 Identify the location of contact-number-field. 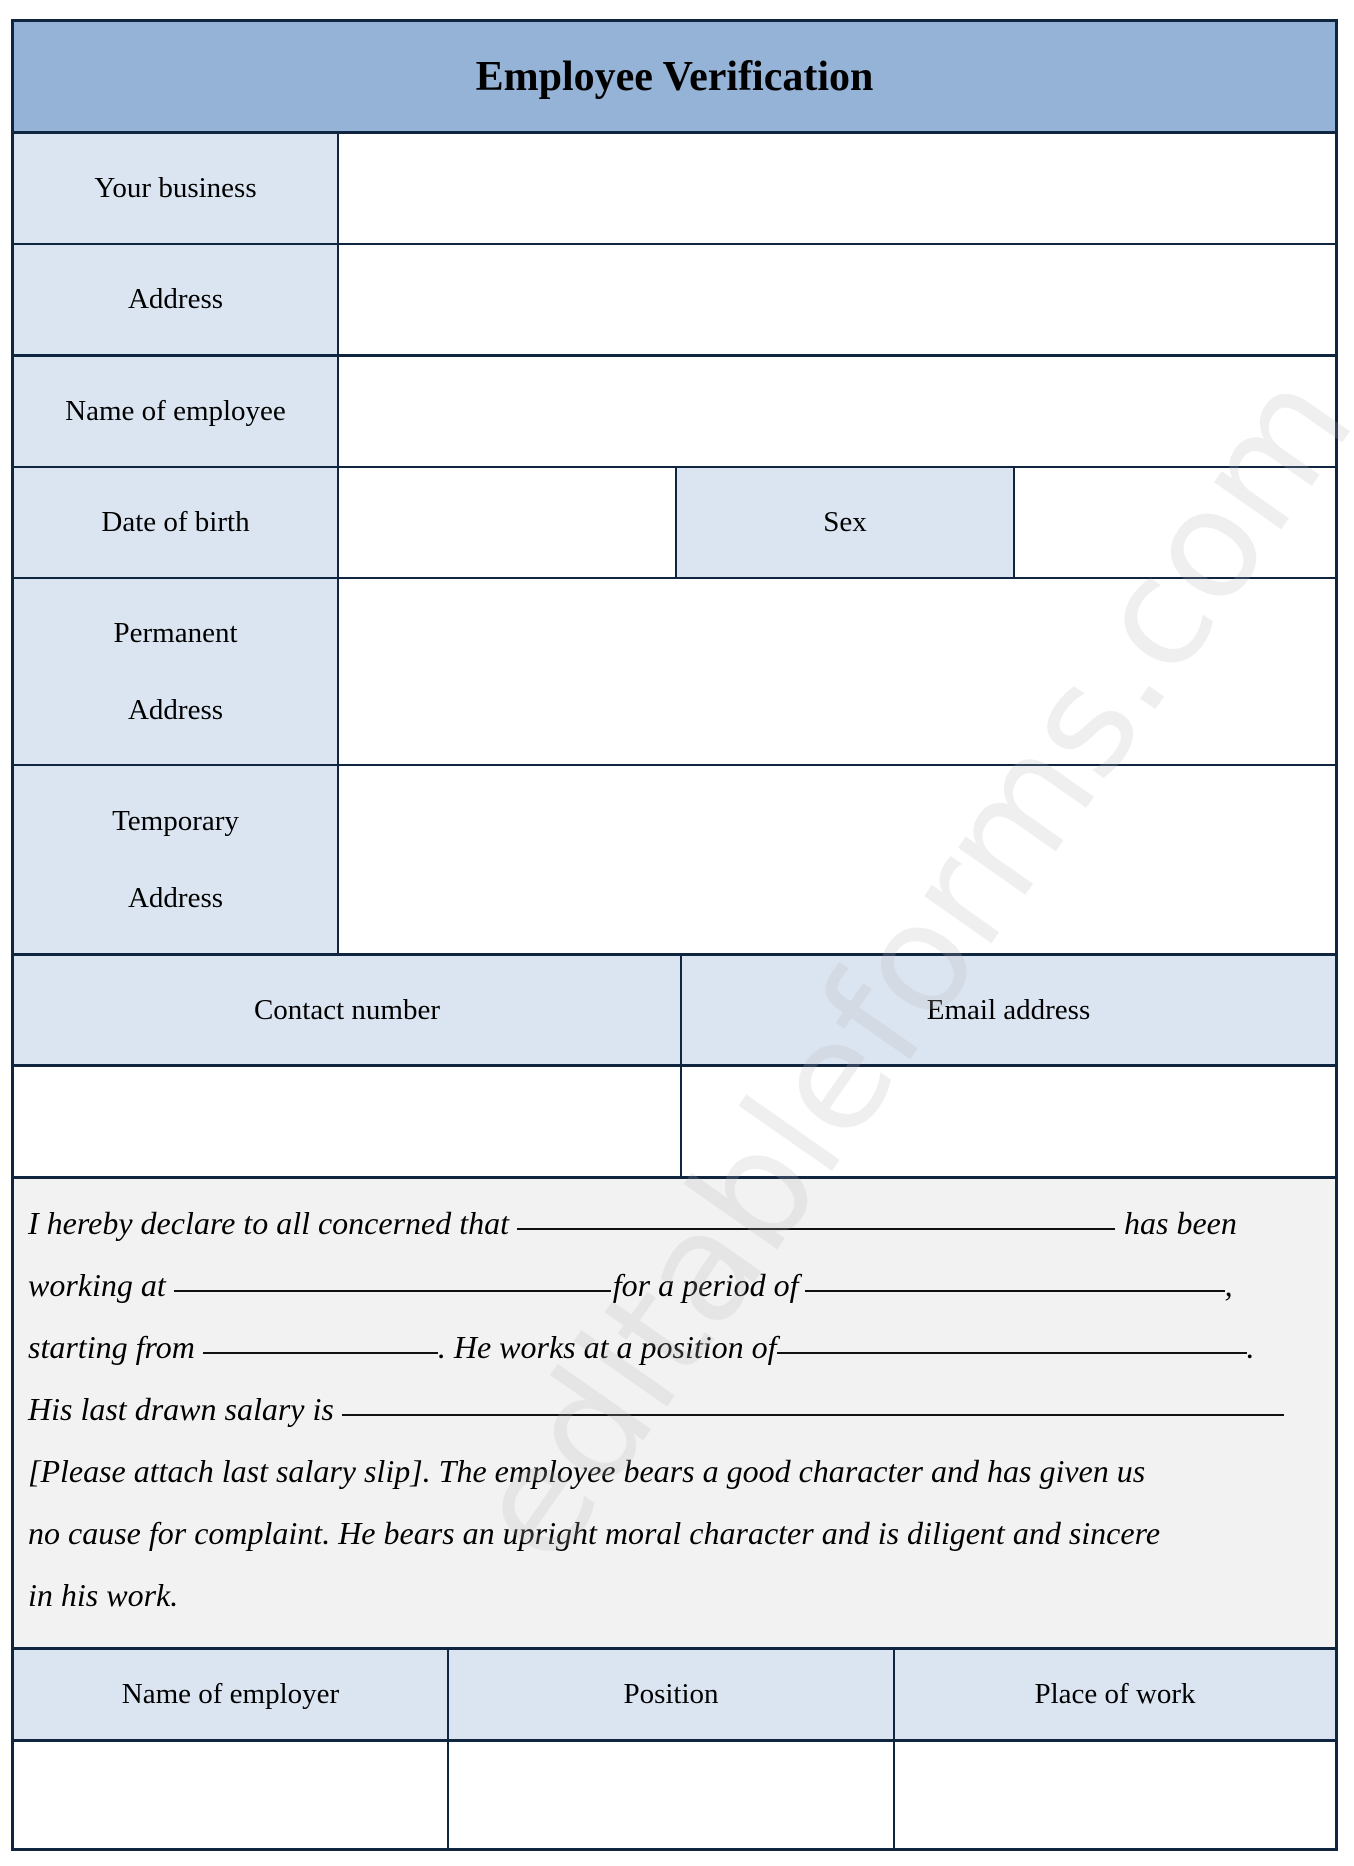
(347, 1121).